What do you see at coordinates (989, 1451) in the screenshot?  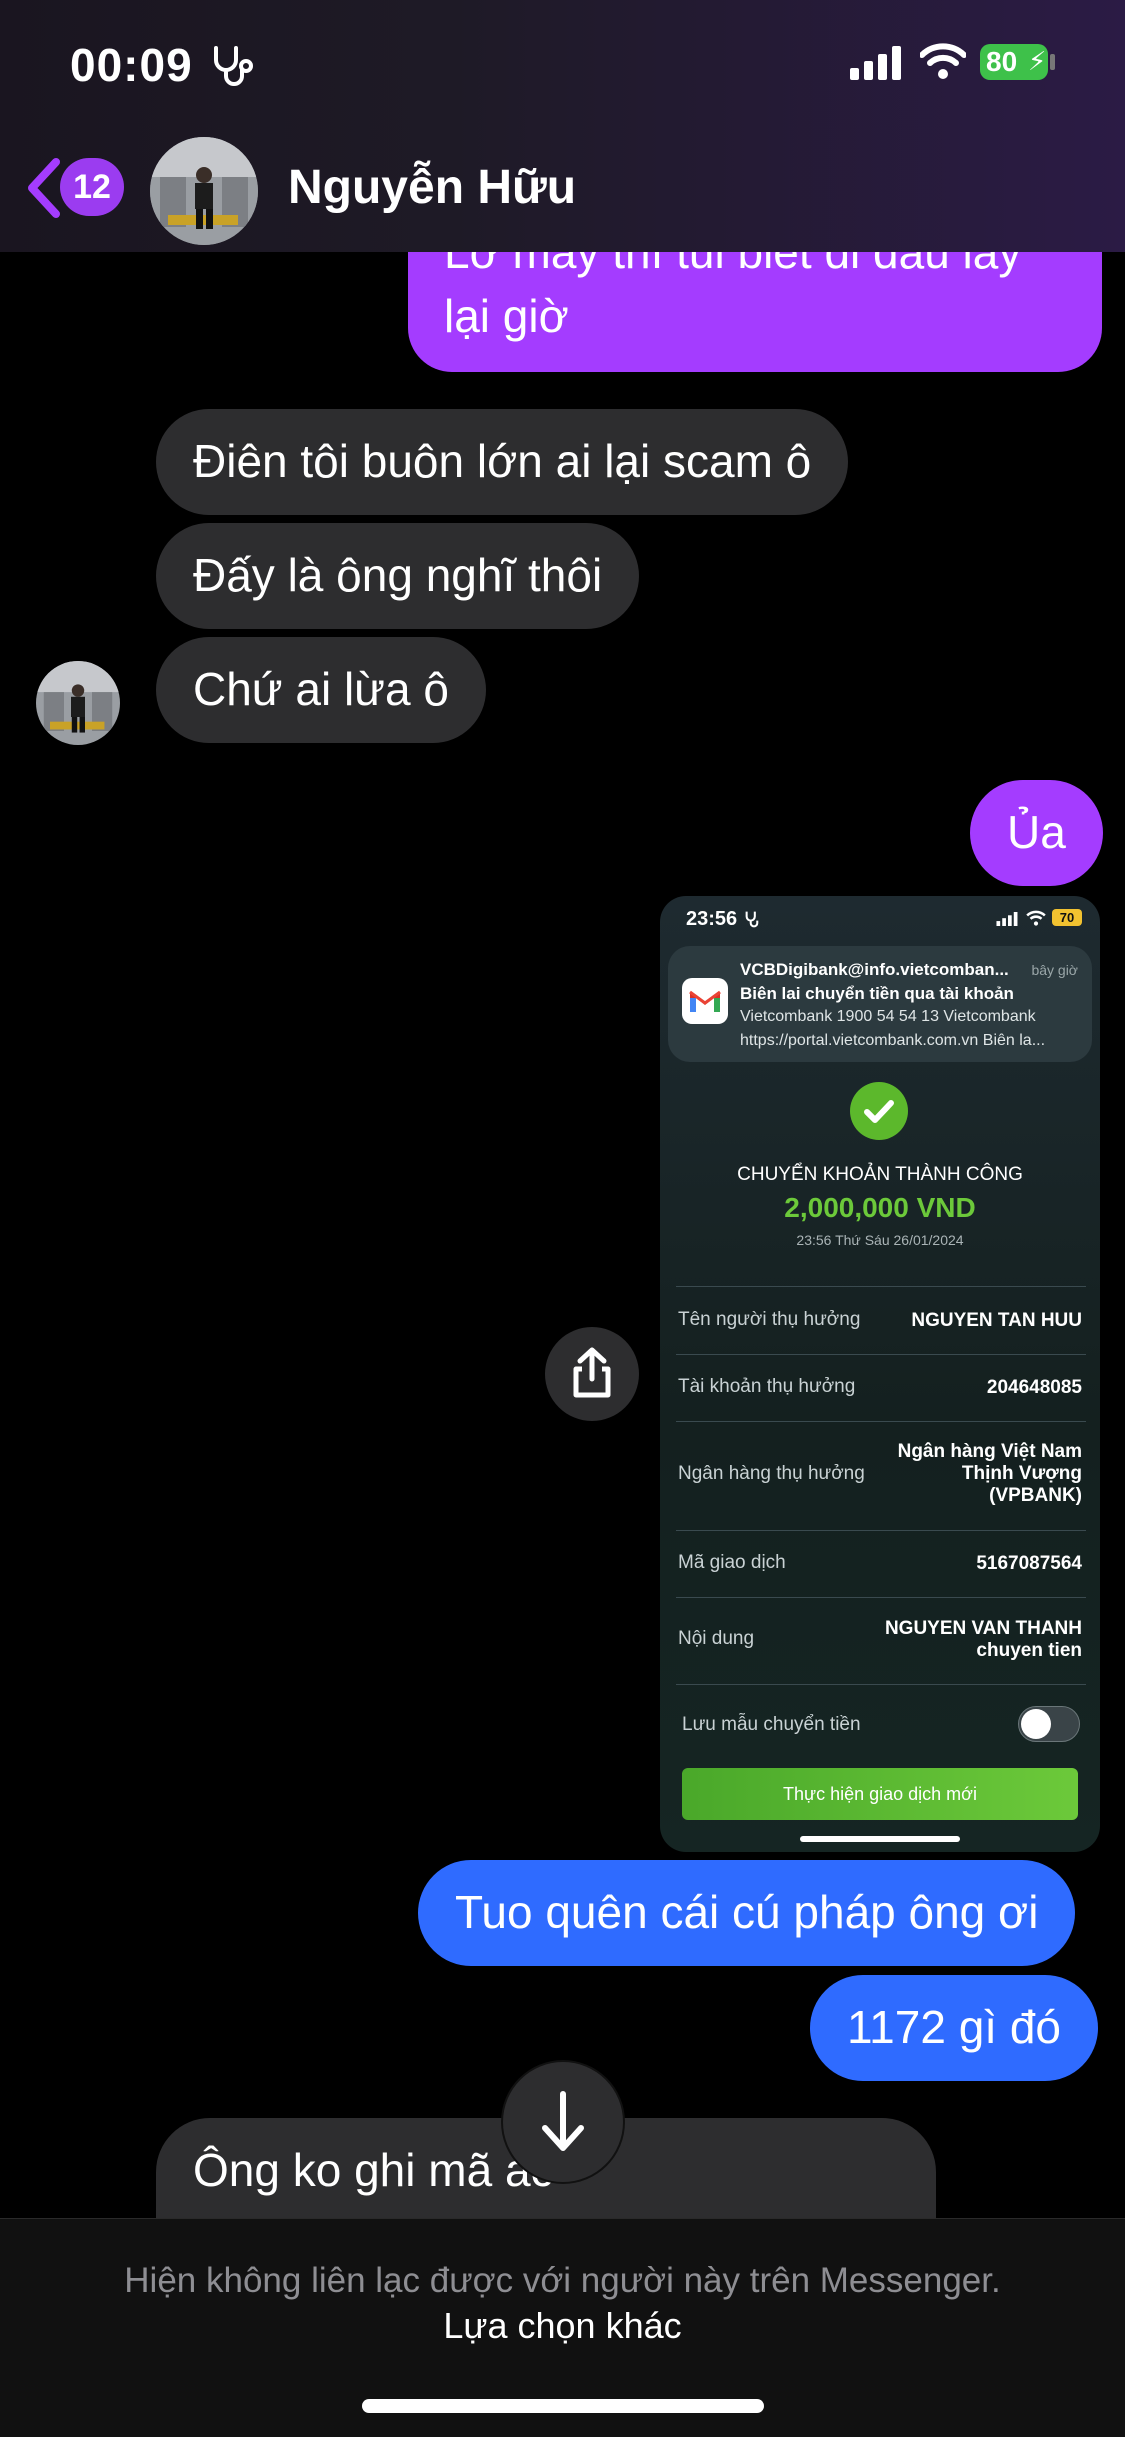 I see `row-value-line: Ngân hàng Việt Nam` at bounding box center [989, 1451].